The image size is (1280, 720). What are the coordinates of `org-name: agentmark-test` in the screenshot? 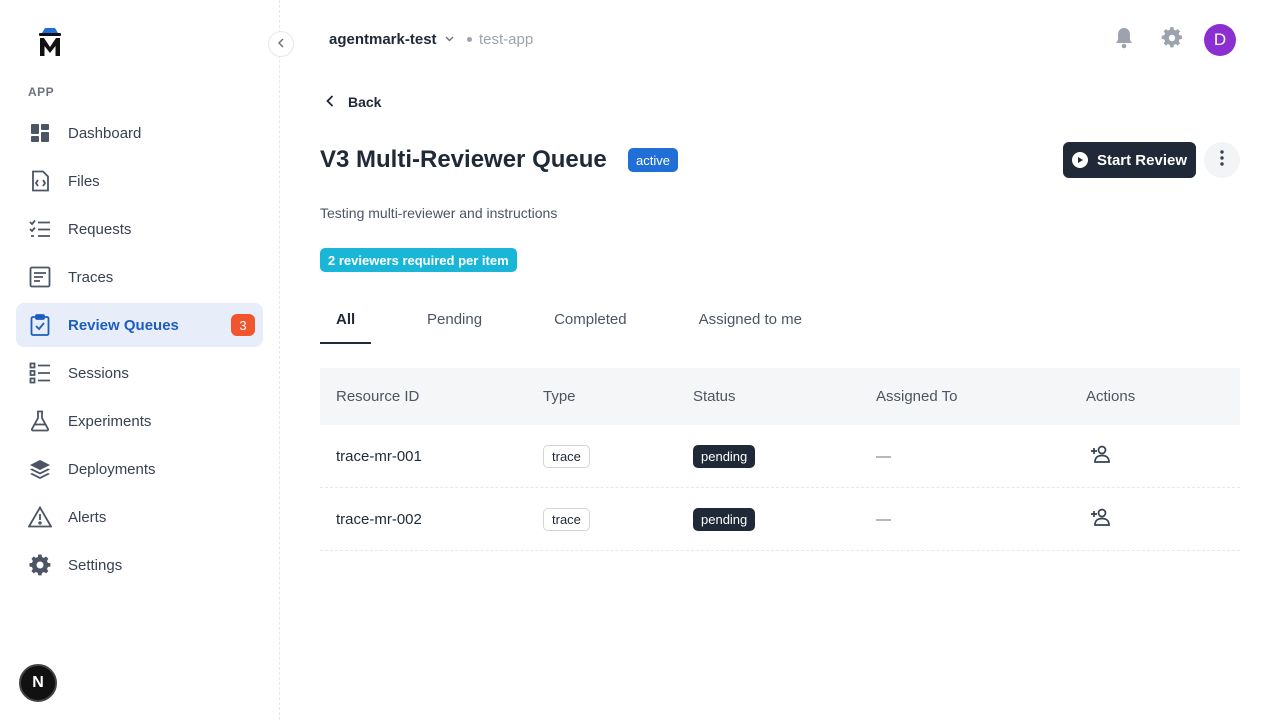 It's located at (383, 39).